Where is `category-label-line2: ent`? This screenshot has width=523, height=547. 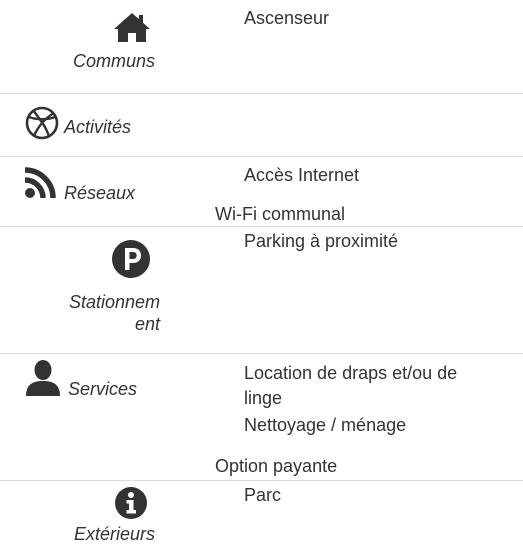 category-label-line2: ent is located at coordinates (147, 324).